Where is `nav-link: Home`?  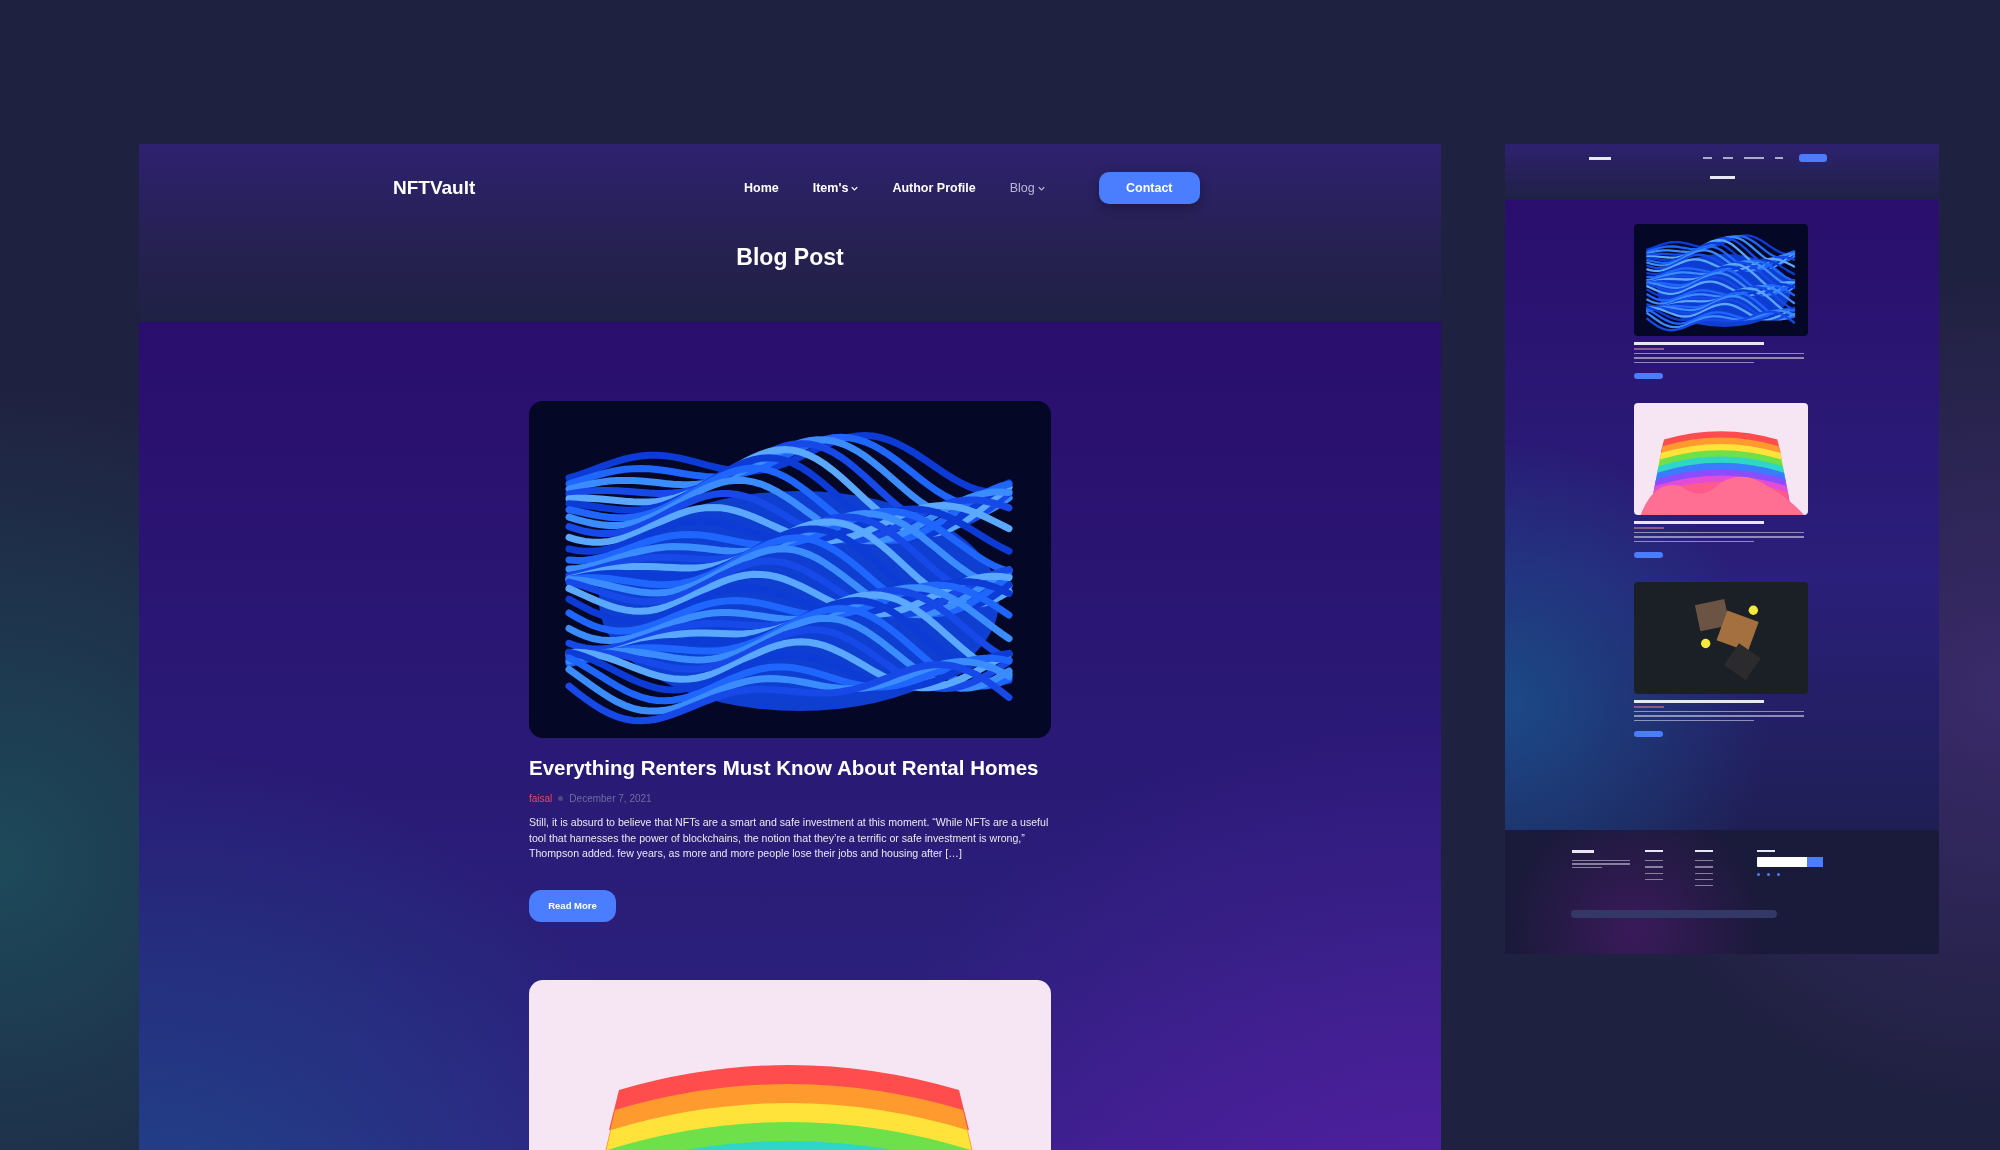 nav-link: Home is located at coordinates (761, 188).